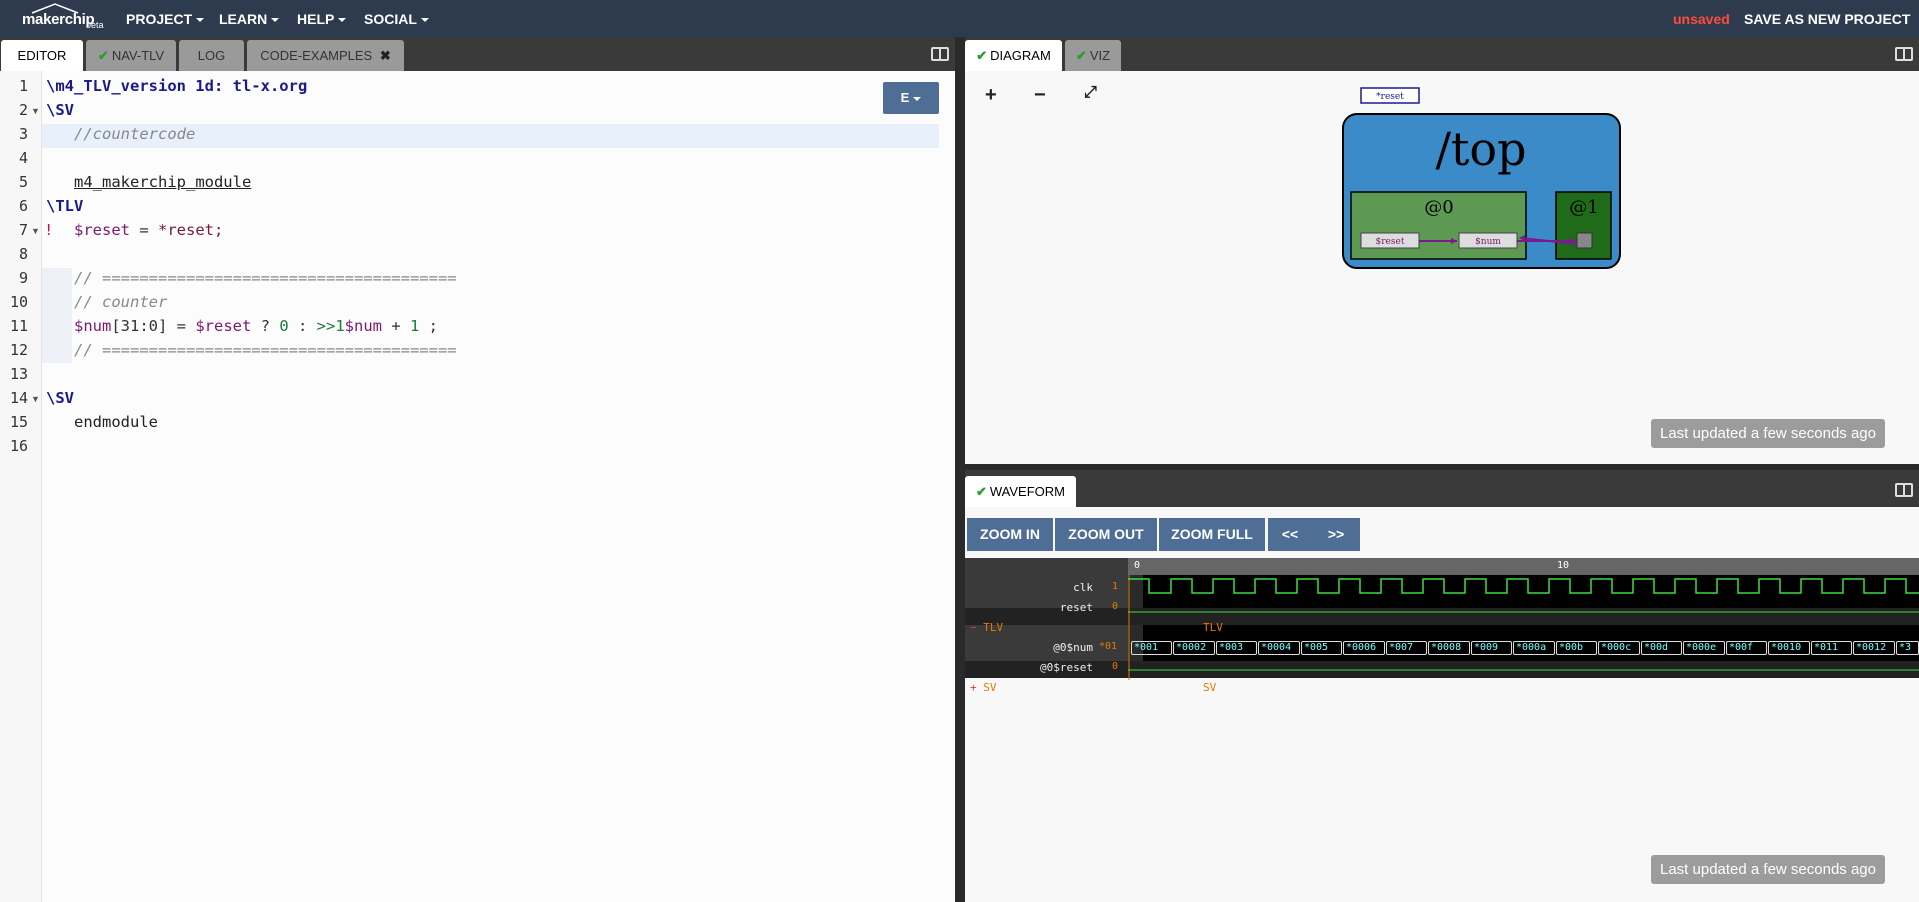  Describe the element at coordinates (1583, 207) in the screenshot. I see `stage1-label: @1` at that location.